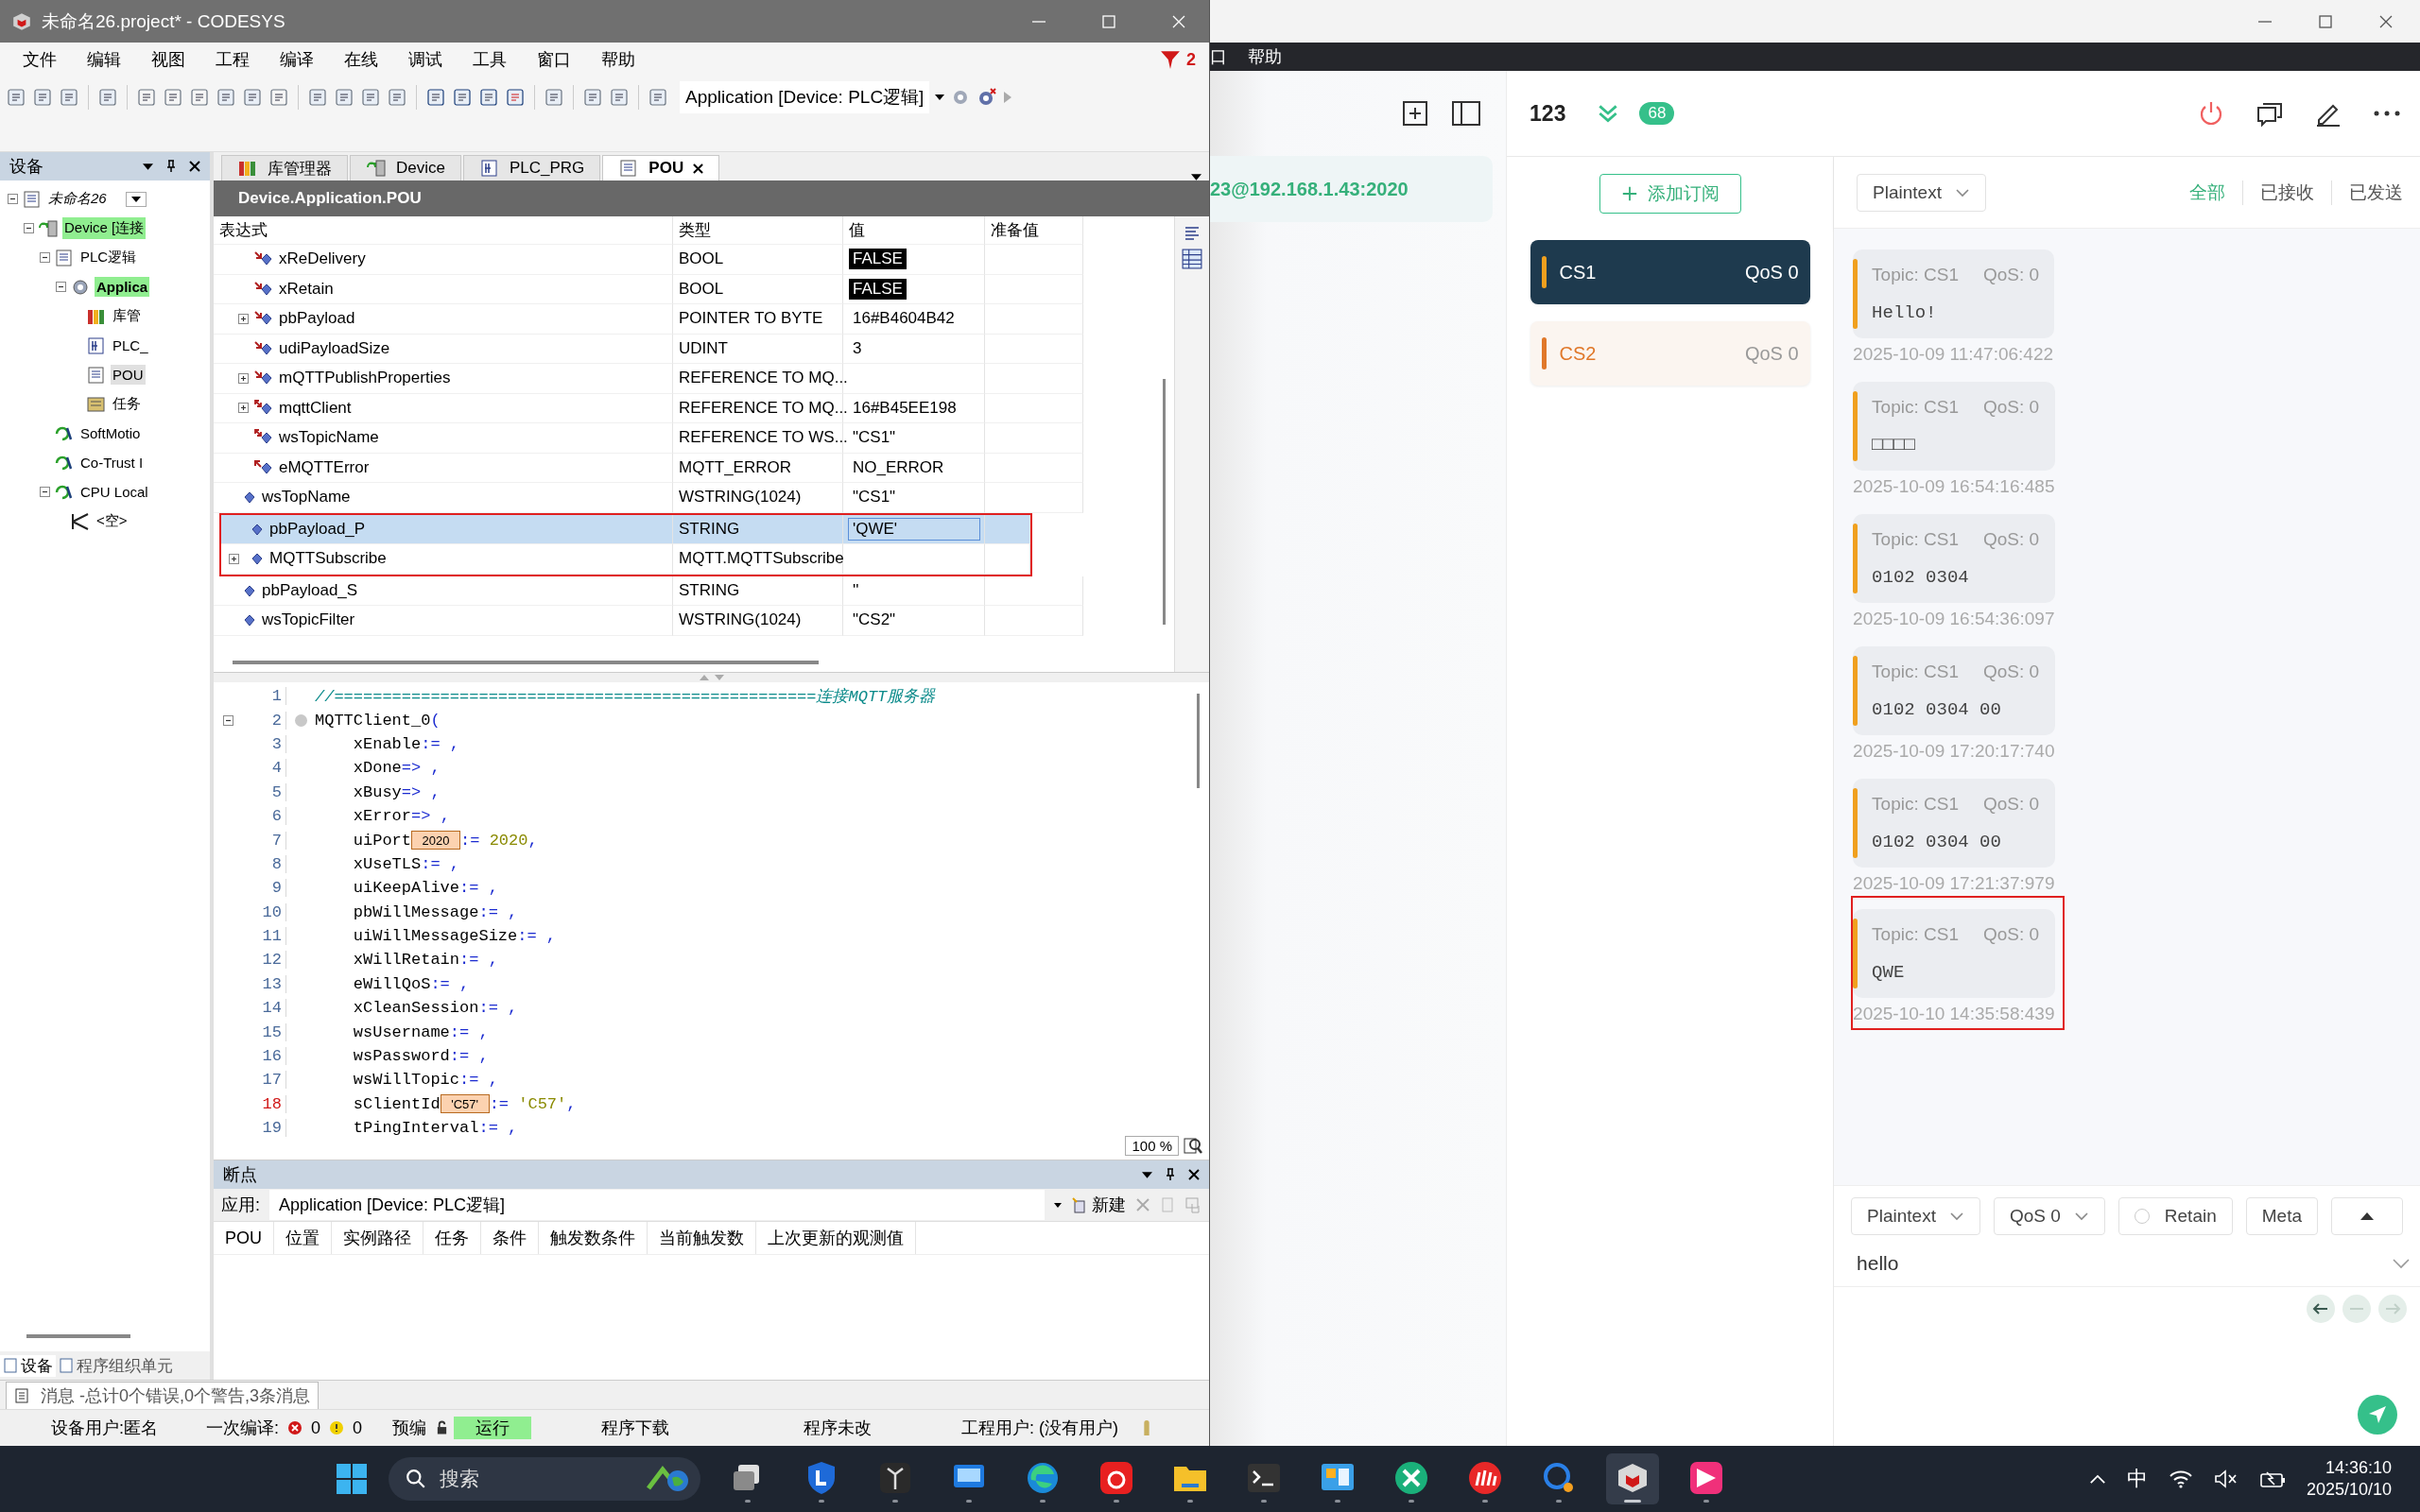  What do you see at coordinates (77, 199) in the screenshot?
I see `tree-item: 未命名26` at bounding box center [77, 199].